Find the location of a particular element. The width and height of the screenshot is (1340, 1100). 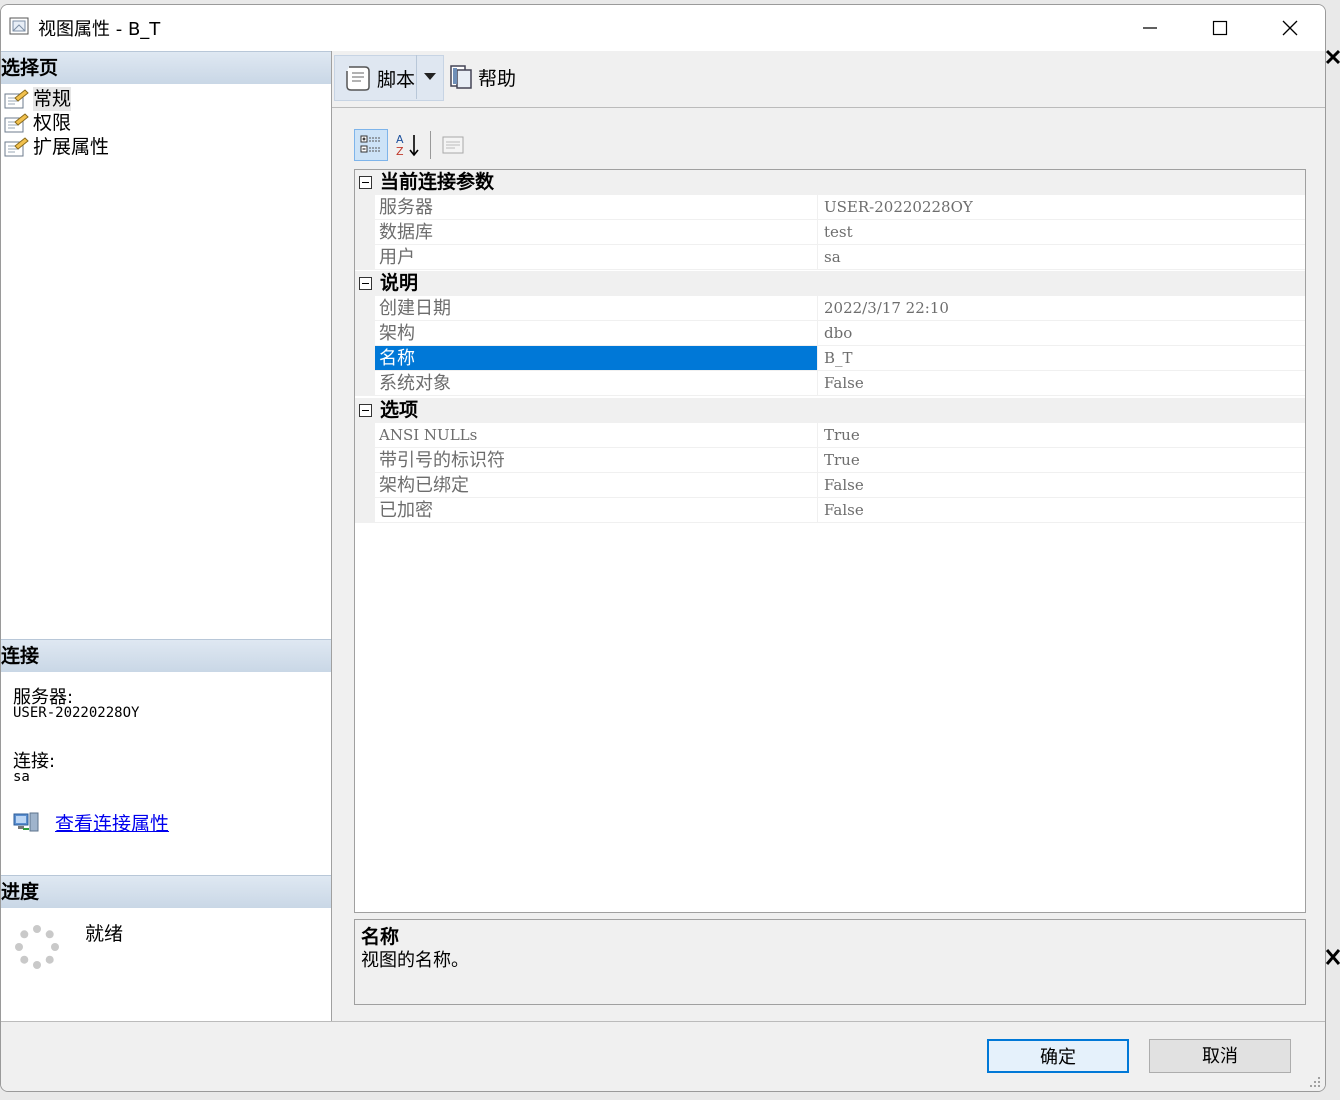

property-row: ANSI NULLs True is located at coordinates (830, 435).